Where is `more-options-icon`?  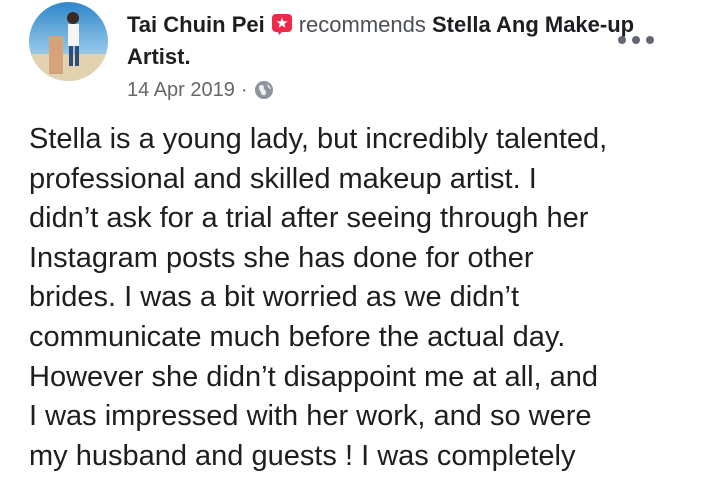 more-options-icon is located at coordinates (636, 40).